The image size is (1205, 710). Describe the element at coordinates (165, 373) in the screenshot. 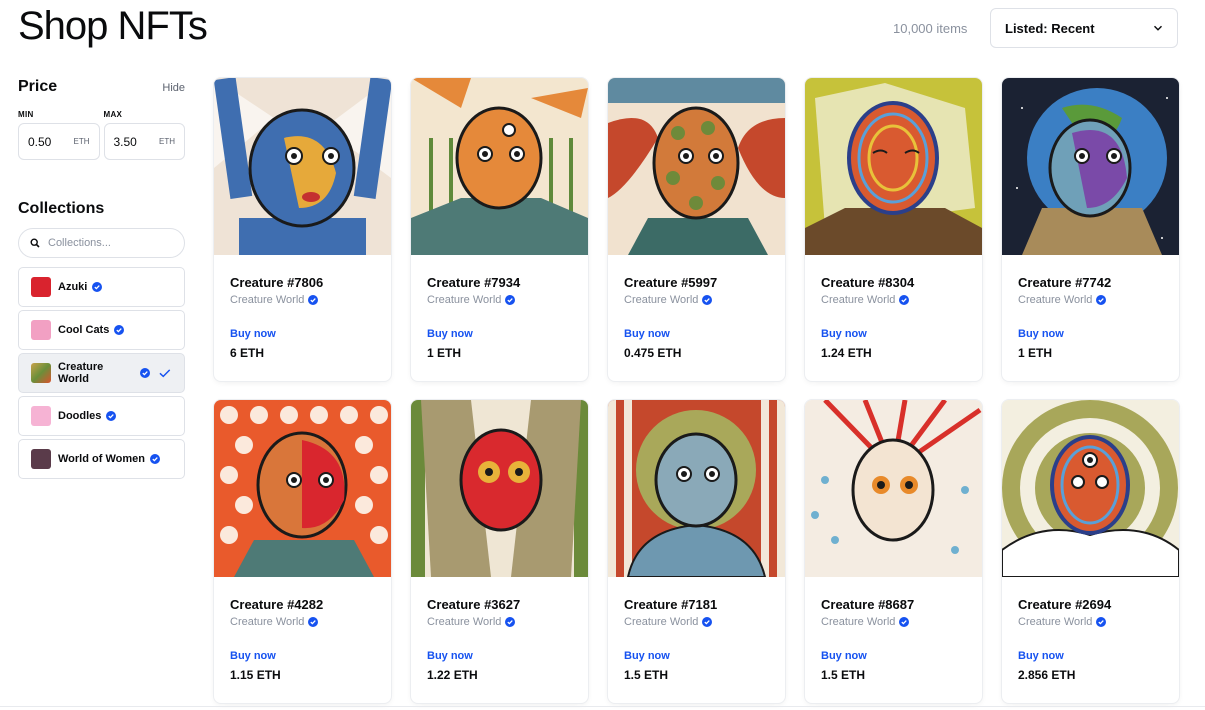

I see `checkmark-icon` at that location.